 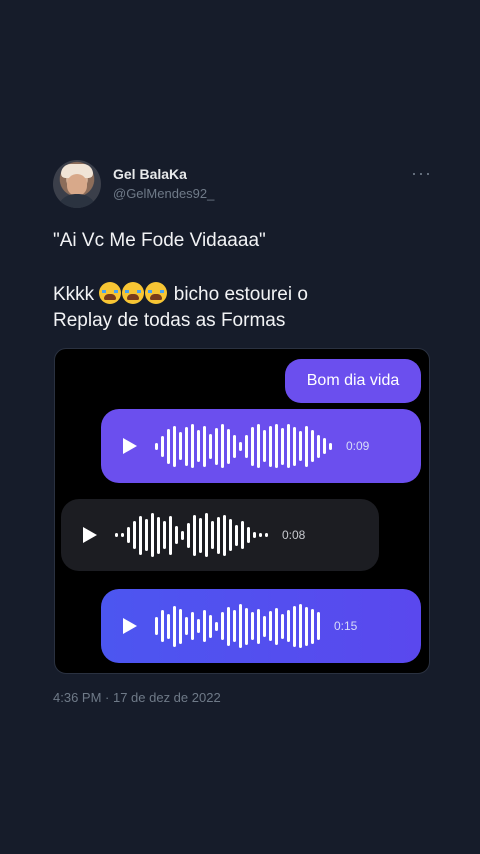 I want to click on author-avatar, so click(x=77, y=184).